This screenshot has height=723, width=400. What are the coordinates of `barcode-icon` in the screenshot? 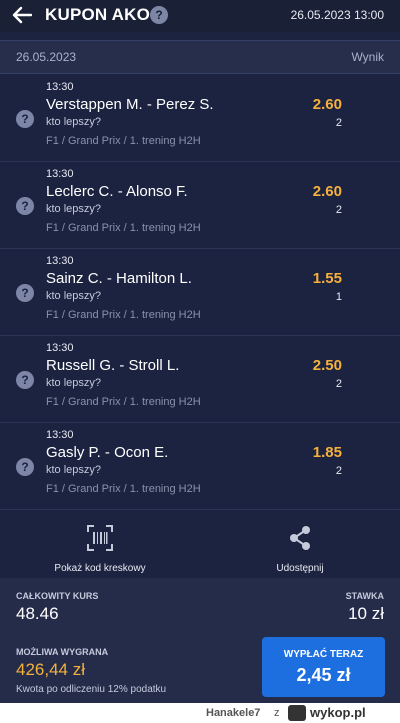 It's located at (100, 538).